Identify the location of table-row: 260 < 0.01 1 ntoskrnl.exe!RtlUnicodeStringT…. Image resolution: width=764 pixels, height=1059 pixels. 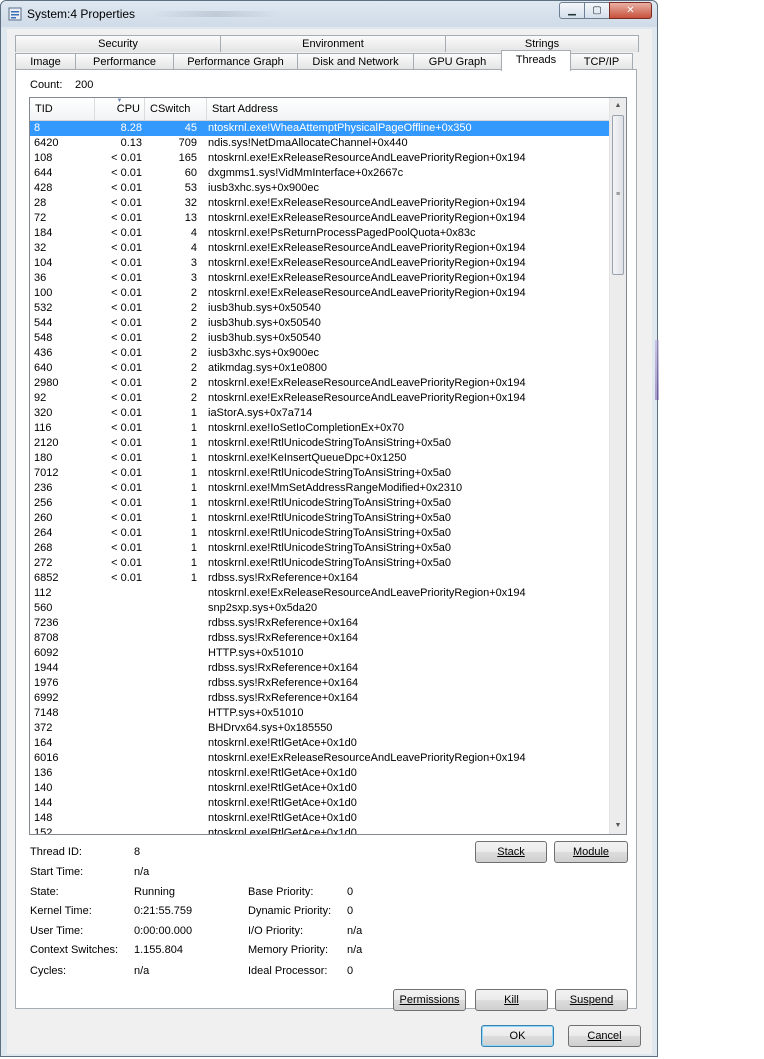
(320, 518).